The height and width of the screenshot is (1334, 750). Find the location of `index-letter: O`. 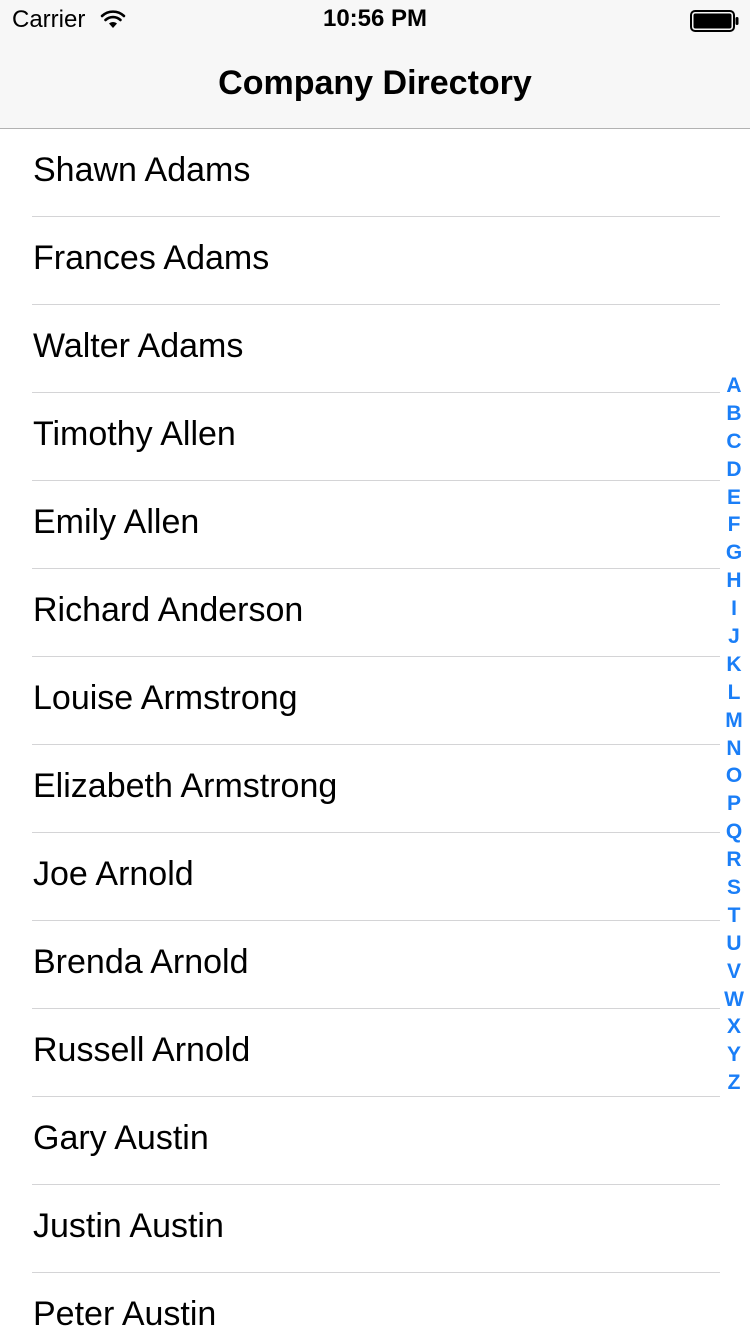

index-letter: O is located at coordinates (734, 776).